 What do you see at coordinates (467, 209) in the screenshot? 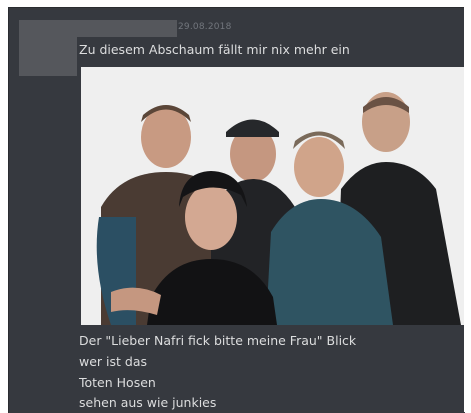
I see `window-edge` at bounding box center [467, 209].